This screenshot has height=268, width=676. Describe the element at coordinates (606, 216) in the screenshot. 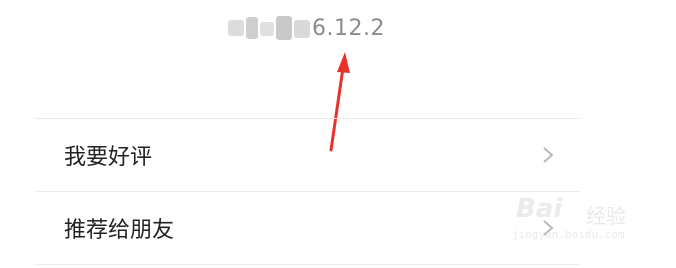

I see `watermark-subtitle: 经验` at that location.